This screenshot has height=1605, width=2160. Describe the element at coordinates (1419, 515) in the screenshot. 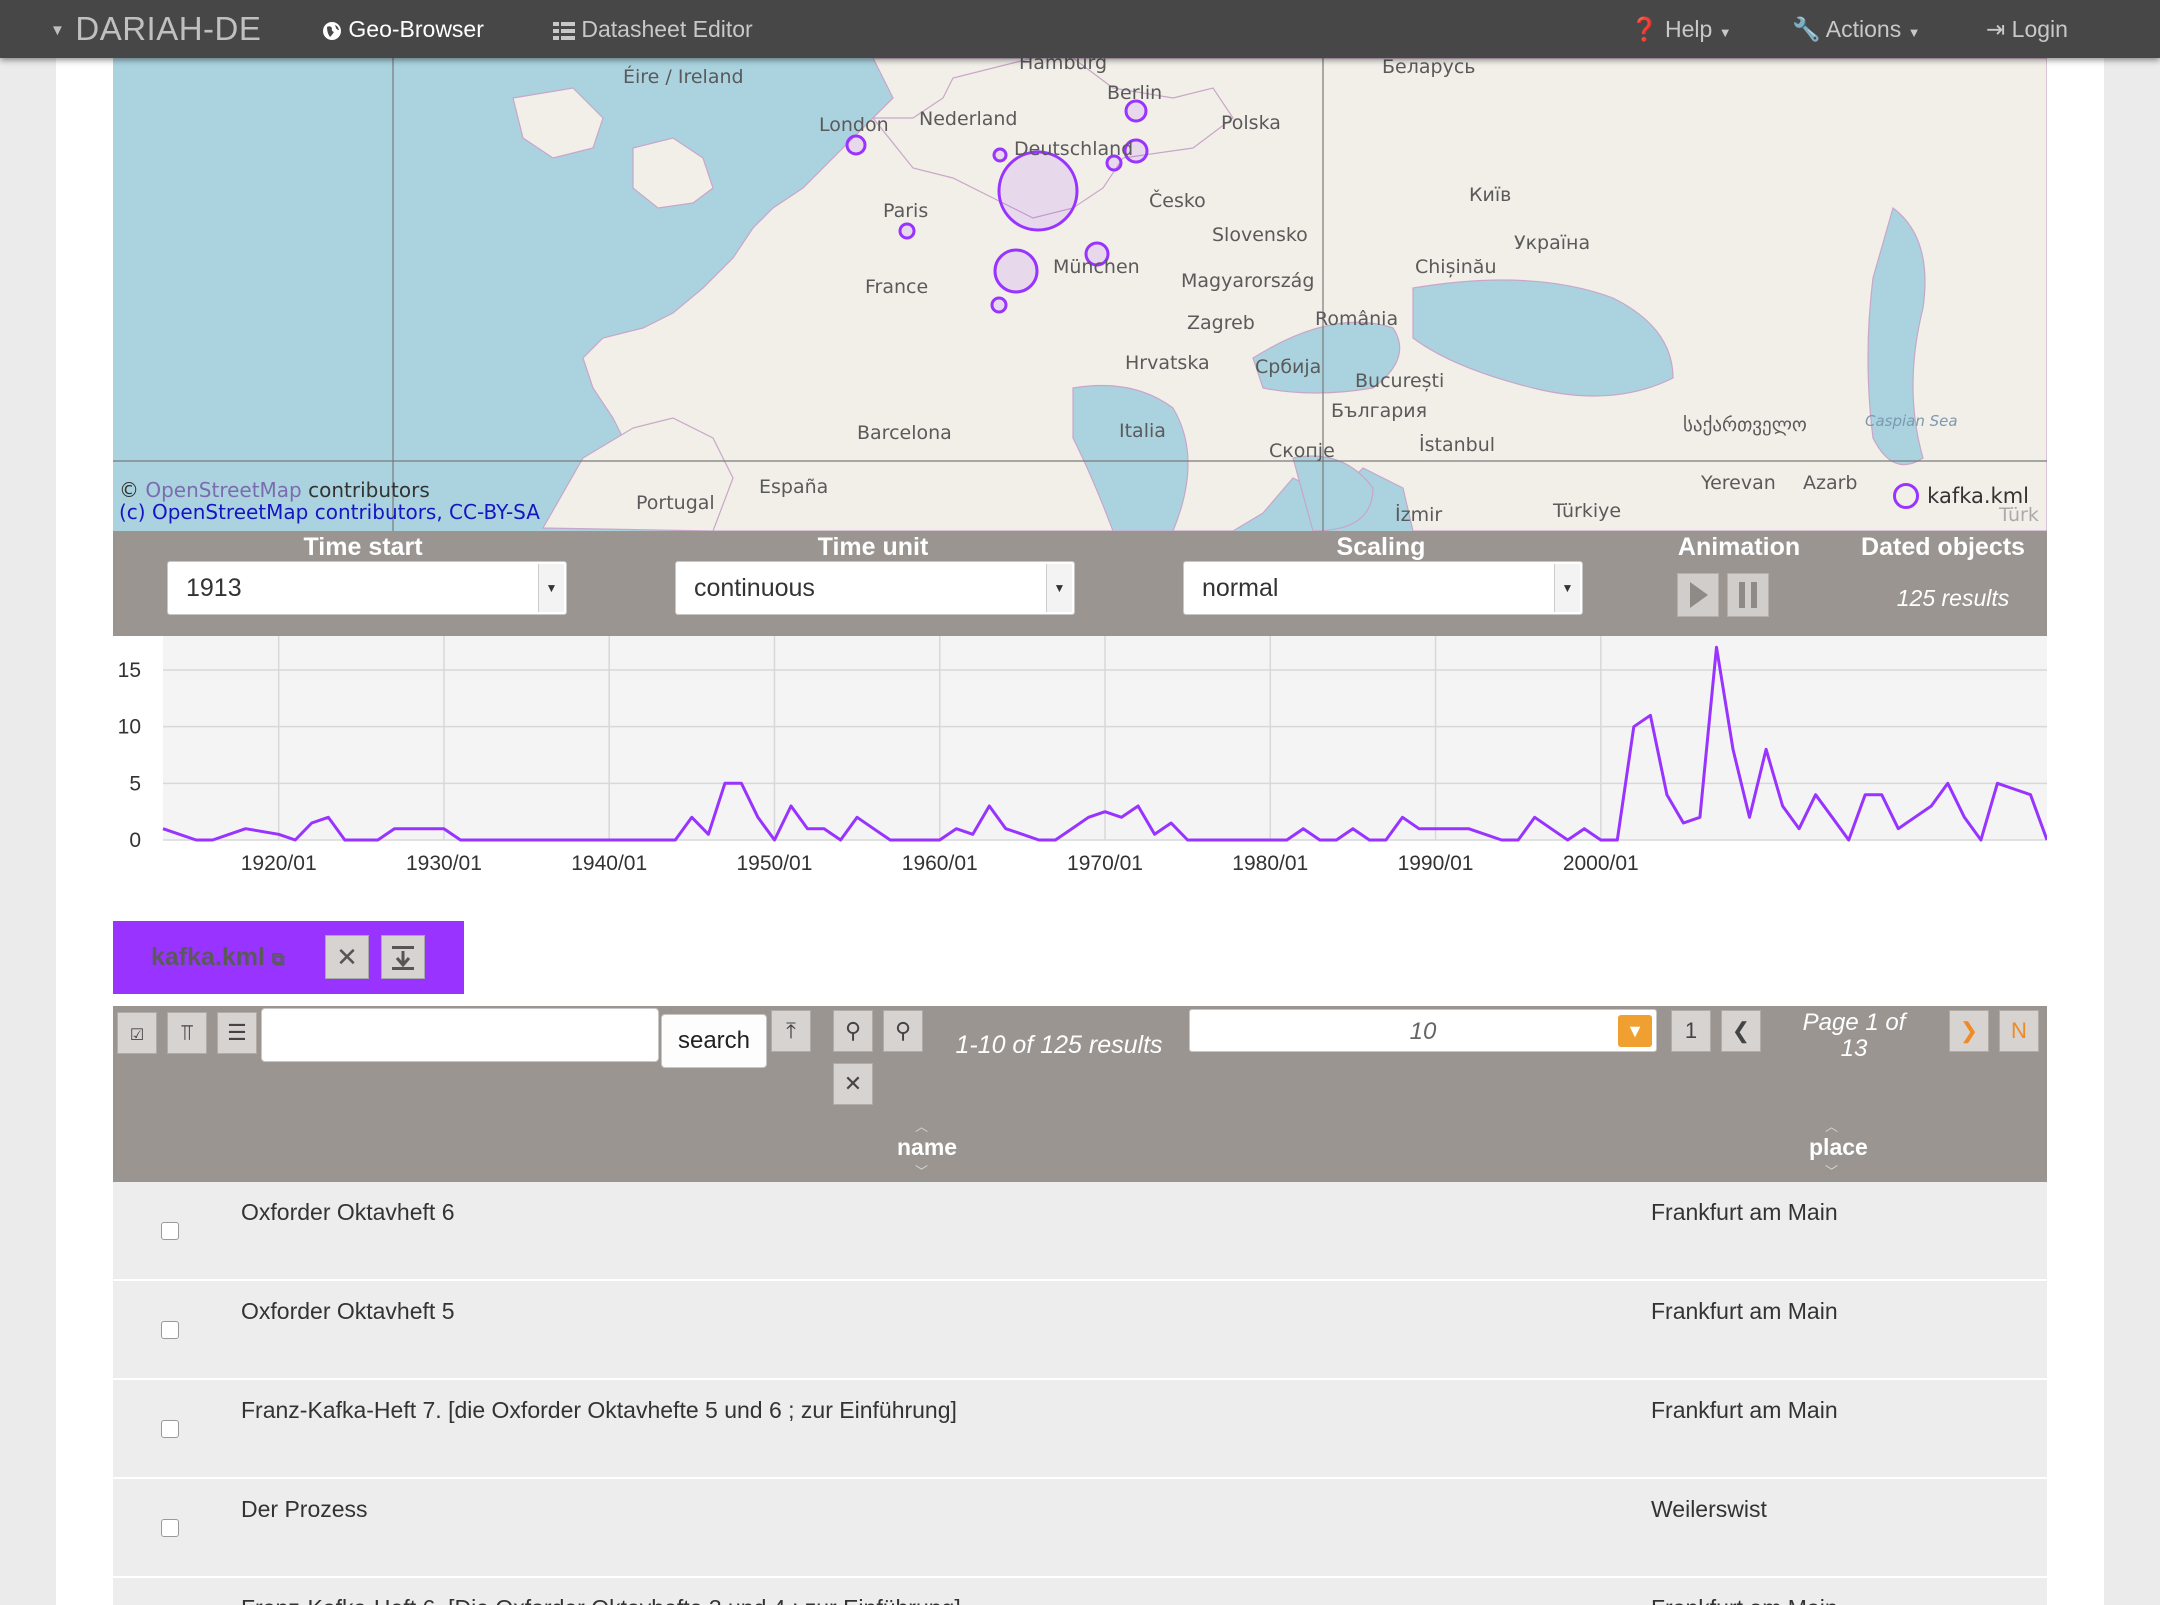

I see `map-label: İzmir` at that location.